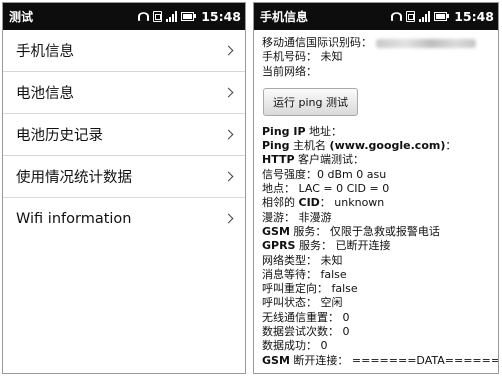 This screenshot has height=379, width=502. Describe the element at coordinates (376, 16) in the screenshot. I see `status-bar: 手机信息 15:48` at that location.